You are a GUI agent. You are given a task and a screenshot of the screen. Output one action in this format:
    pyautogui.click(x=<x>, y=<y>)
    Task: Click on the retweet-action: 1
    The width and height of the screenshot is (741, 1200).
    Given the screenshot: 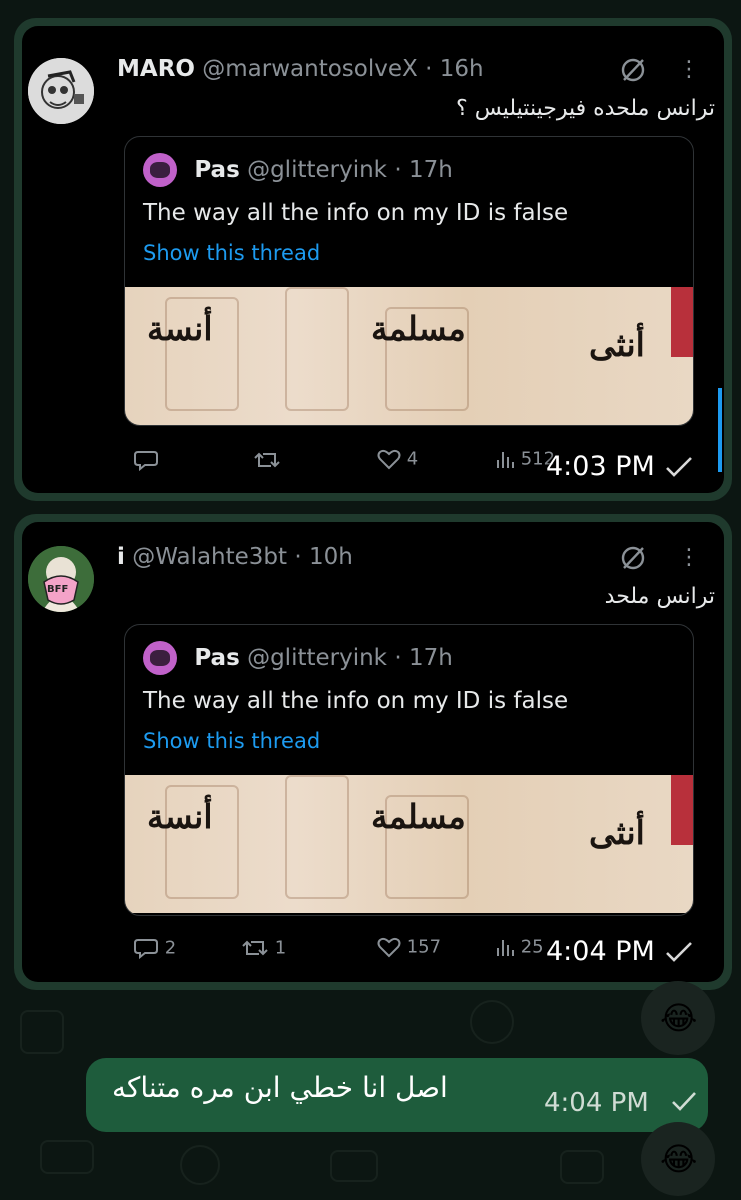 What is the action you would take?
    pyautogui.click(x=263, y=948)
    